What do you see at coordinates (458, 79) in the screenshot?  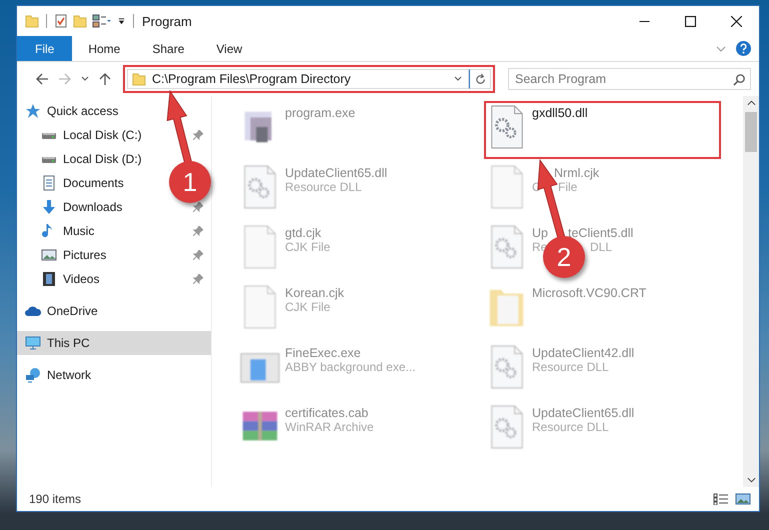 I see `caret-icon` at bounding box center [458, 79].